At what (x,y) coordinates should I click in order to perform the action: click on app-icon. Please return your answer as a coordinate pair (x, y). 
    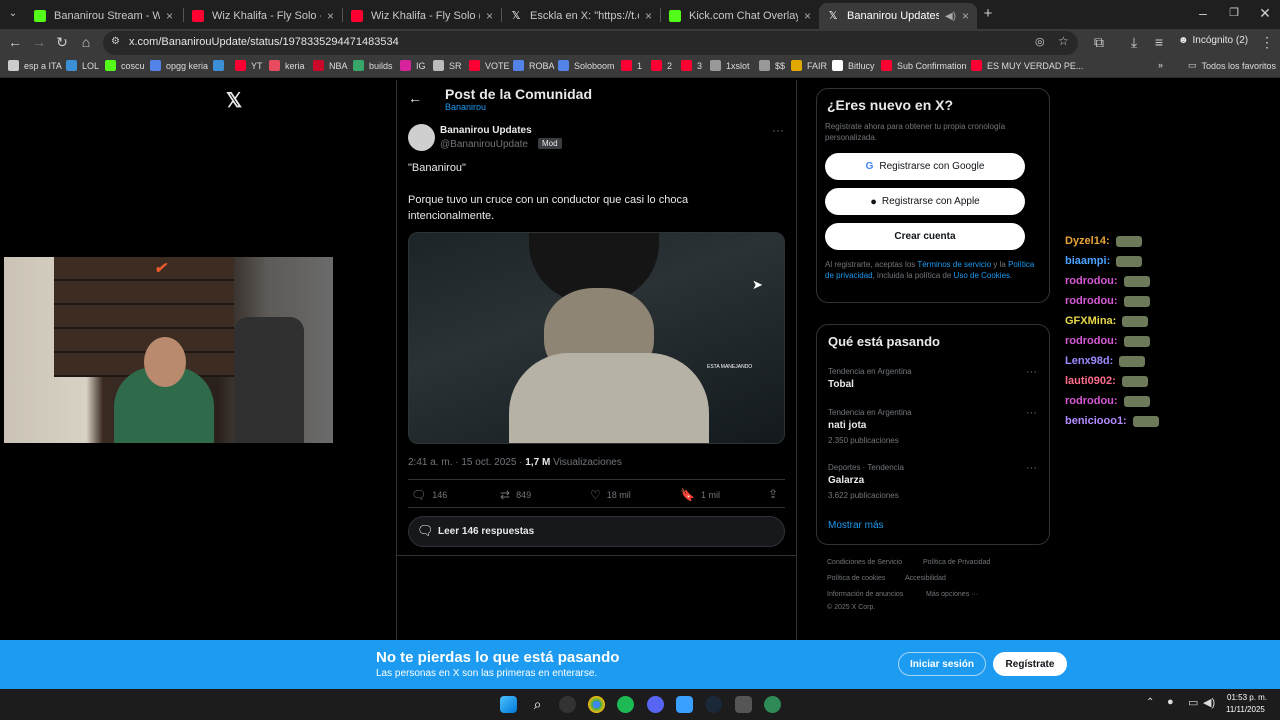
    Looking at the image, I should click on (743, 704).